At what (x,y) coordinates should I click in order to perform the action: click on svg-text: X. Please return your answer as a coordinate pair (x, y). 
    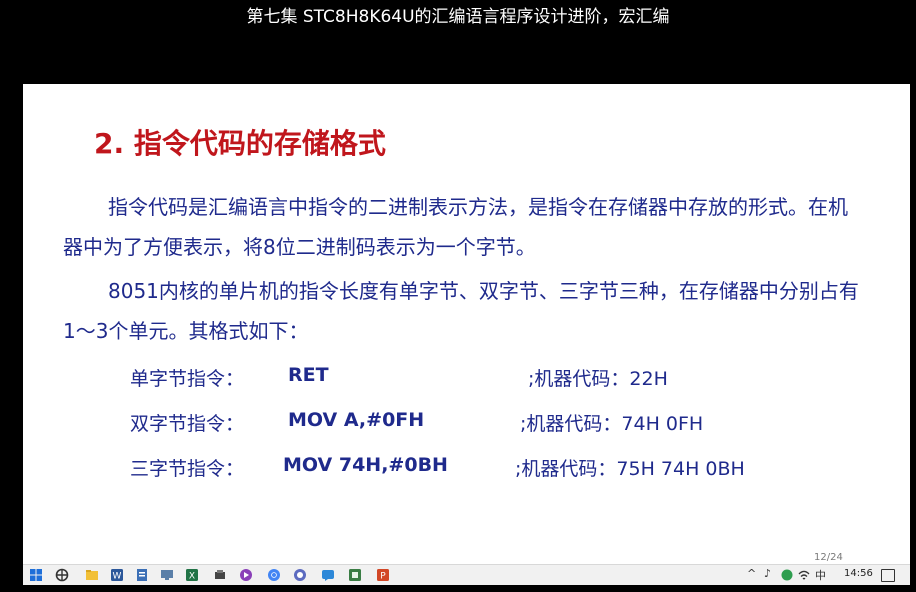
    Looking at the image, I should click on (192, 577).